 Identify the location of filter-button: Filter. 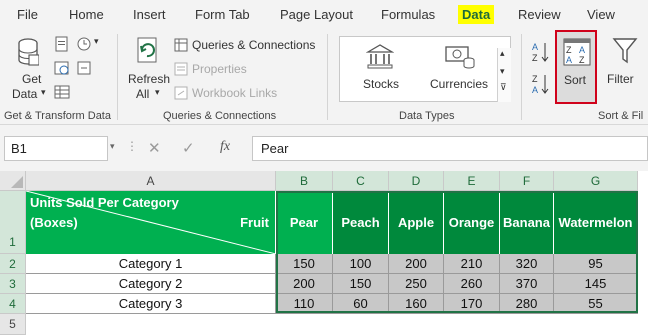
(627, 69).